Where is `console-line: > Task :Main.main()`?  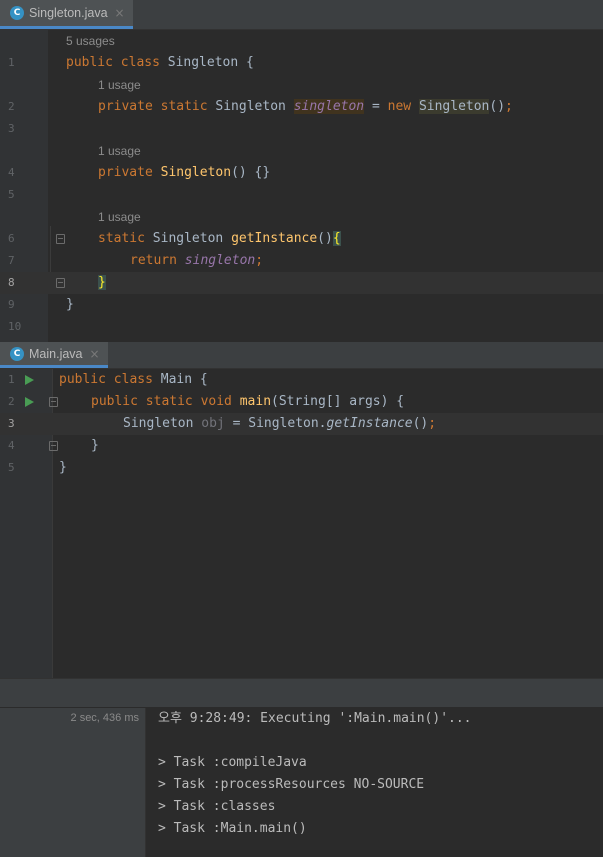 console-line: > Task :Main.main() is located at coordinates (232, 828).